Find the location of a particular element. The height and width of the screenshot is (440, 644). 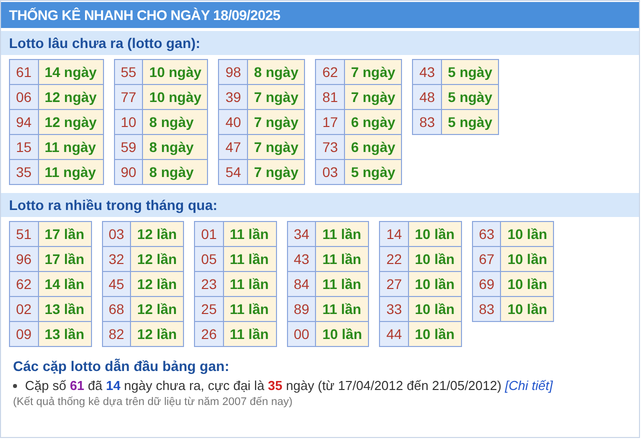

lotto-number-cell: 67 is located at coordinates (486, 259).